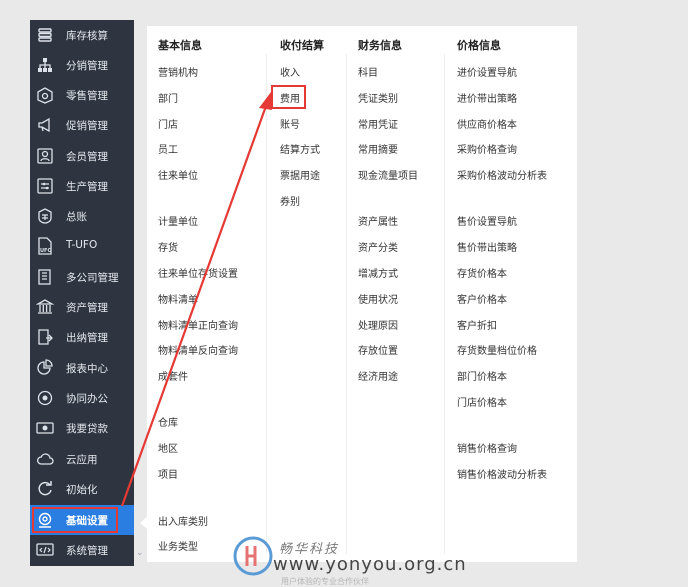  Describe the element at coordinates (180, 45) in the screenshot. I see `column-title-basic-info: 基本信息` at that location.